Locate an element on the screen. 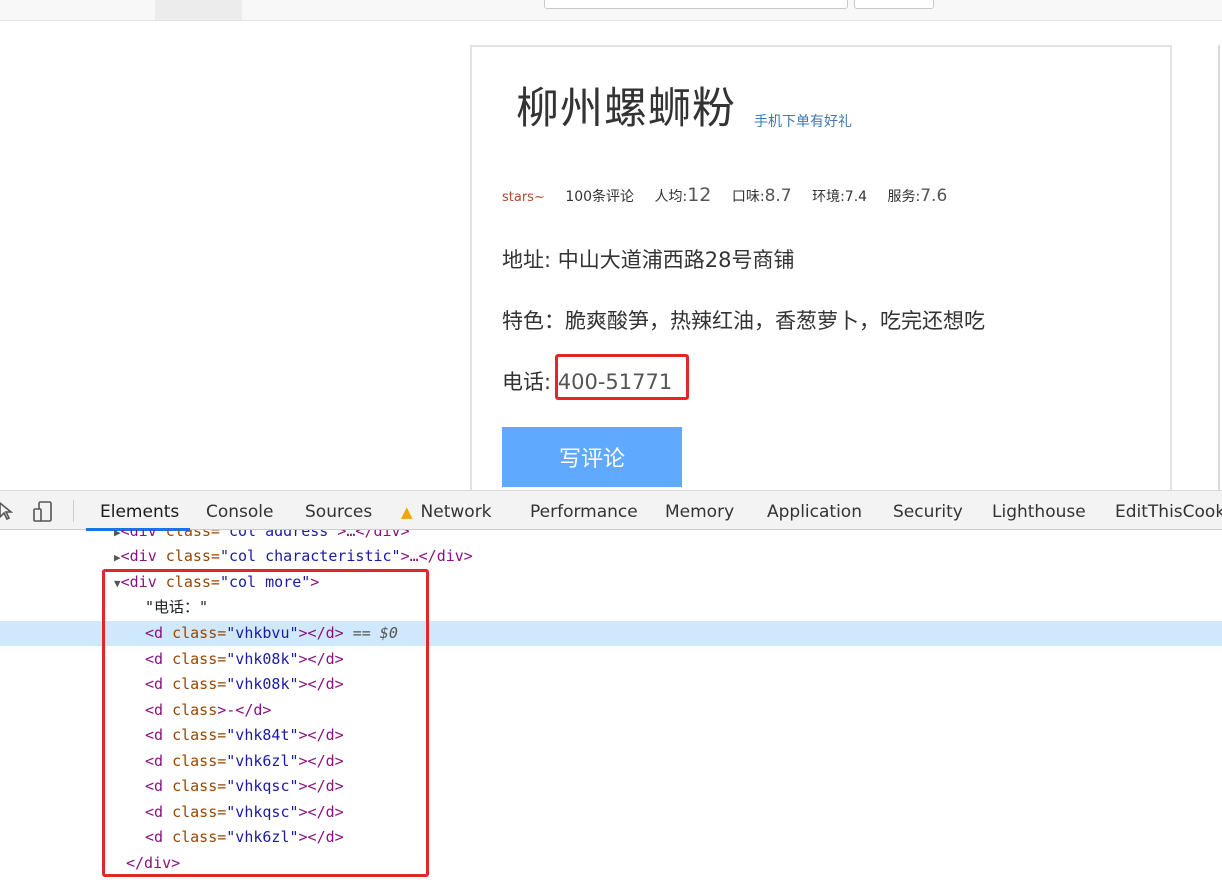  dom-tag-close: > is located at coordinates (315, 582).